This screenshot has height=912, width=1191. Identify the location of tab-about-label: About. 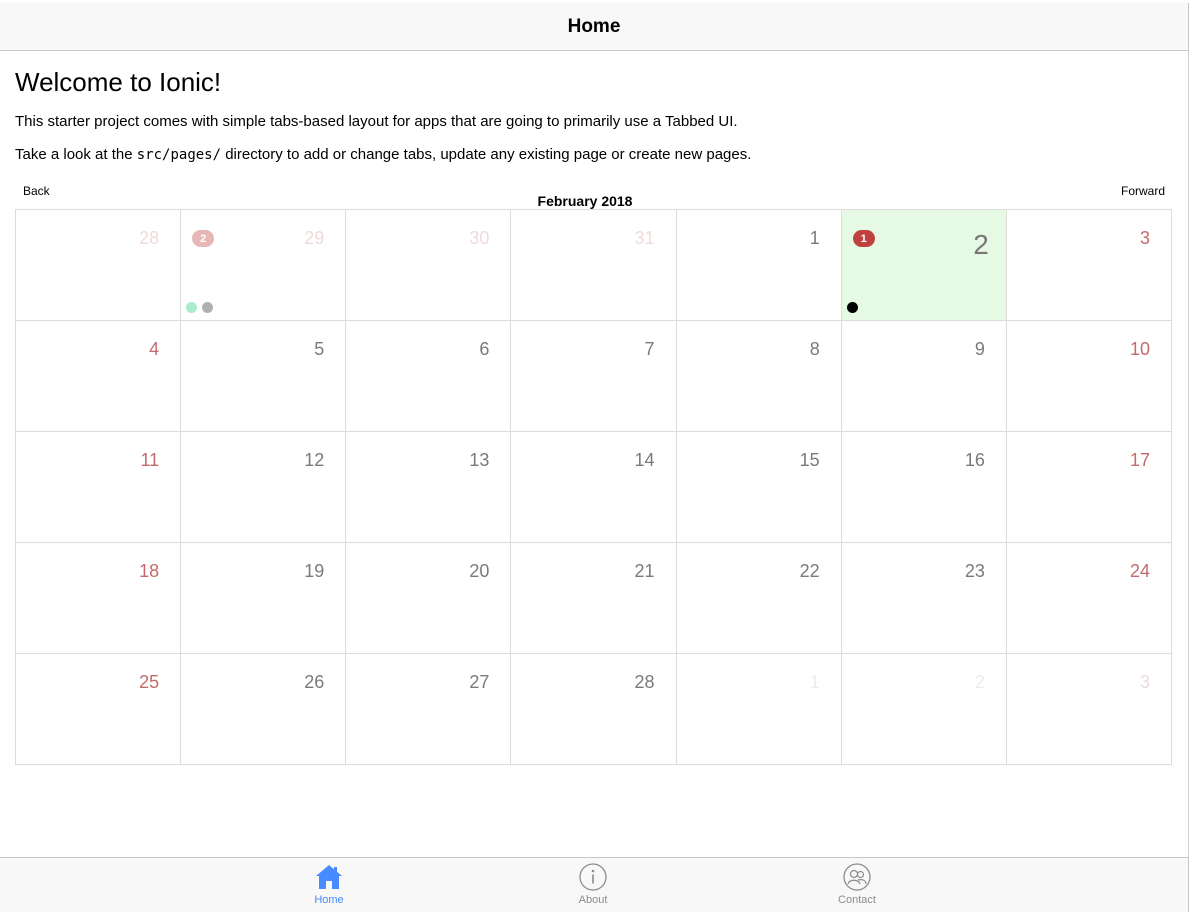
(593, 900).